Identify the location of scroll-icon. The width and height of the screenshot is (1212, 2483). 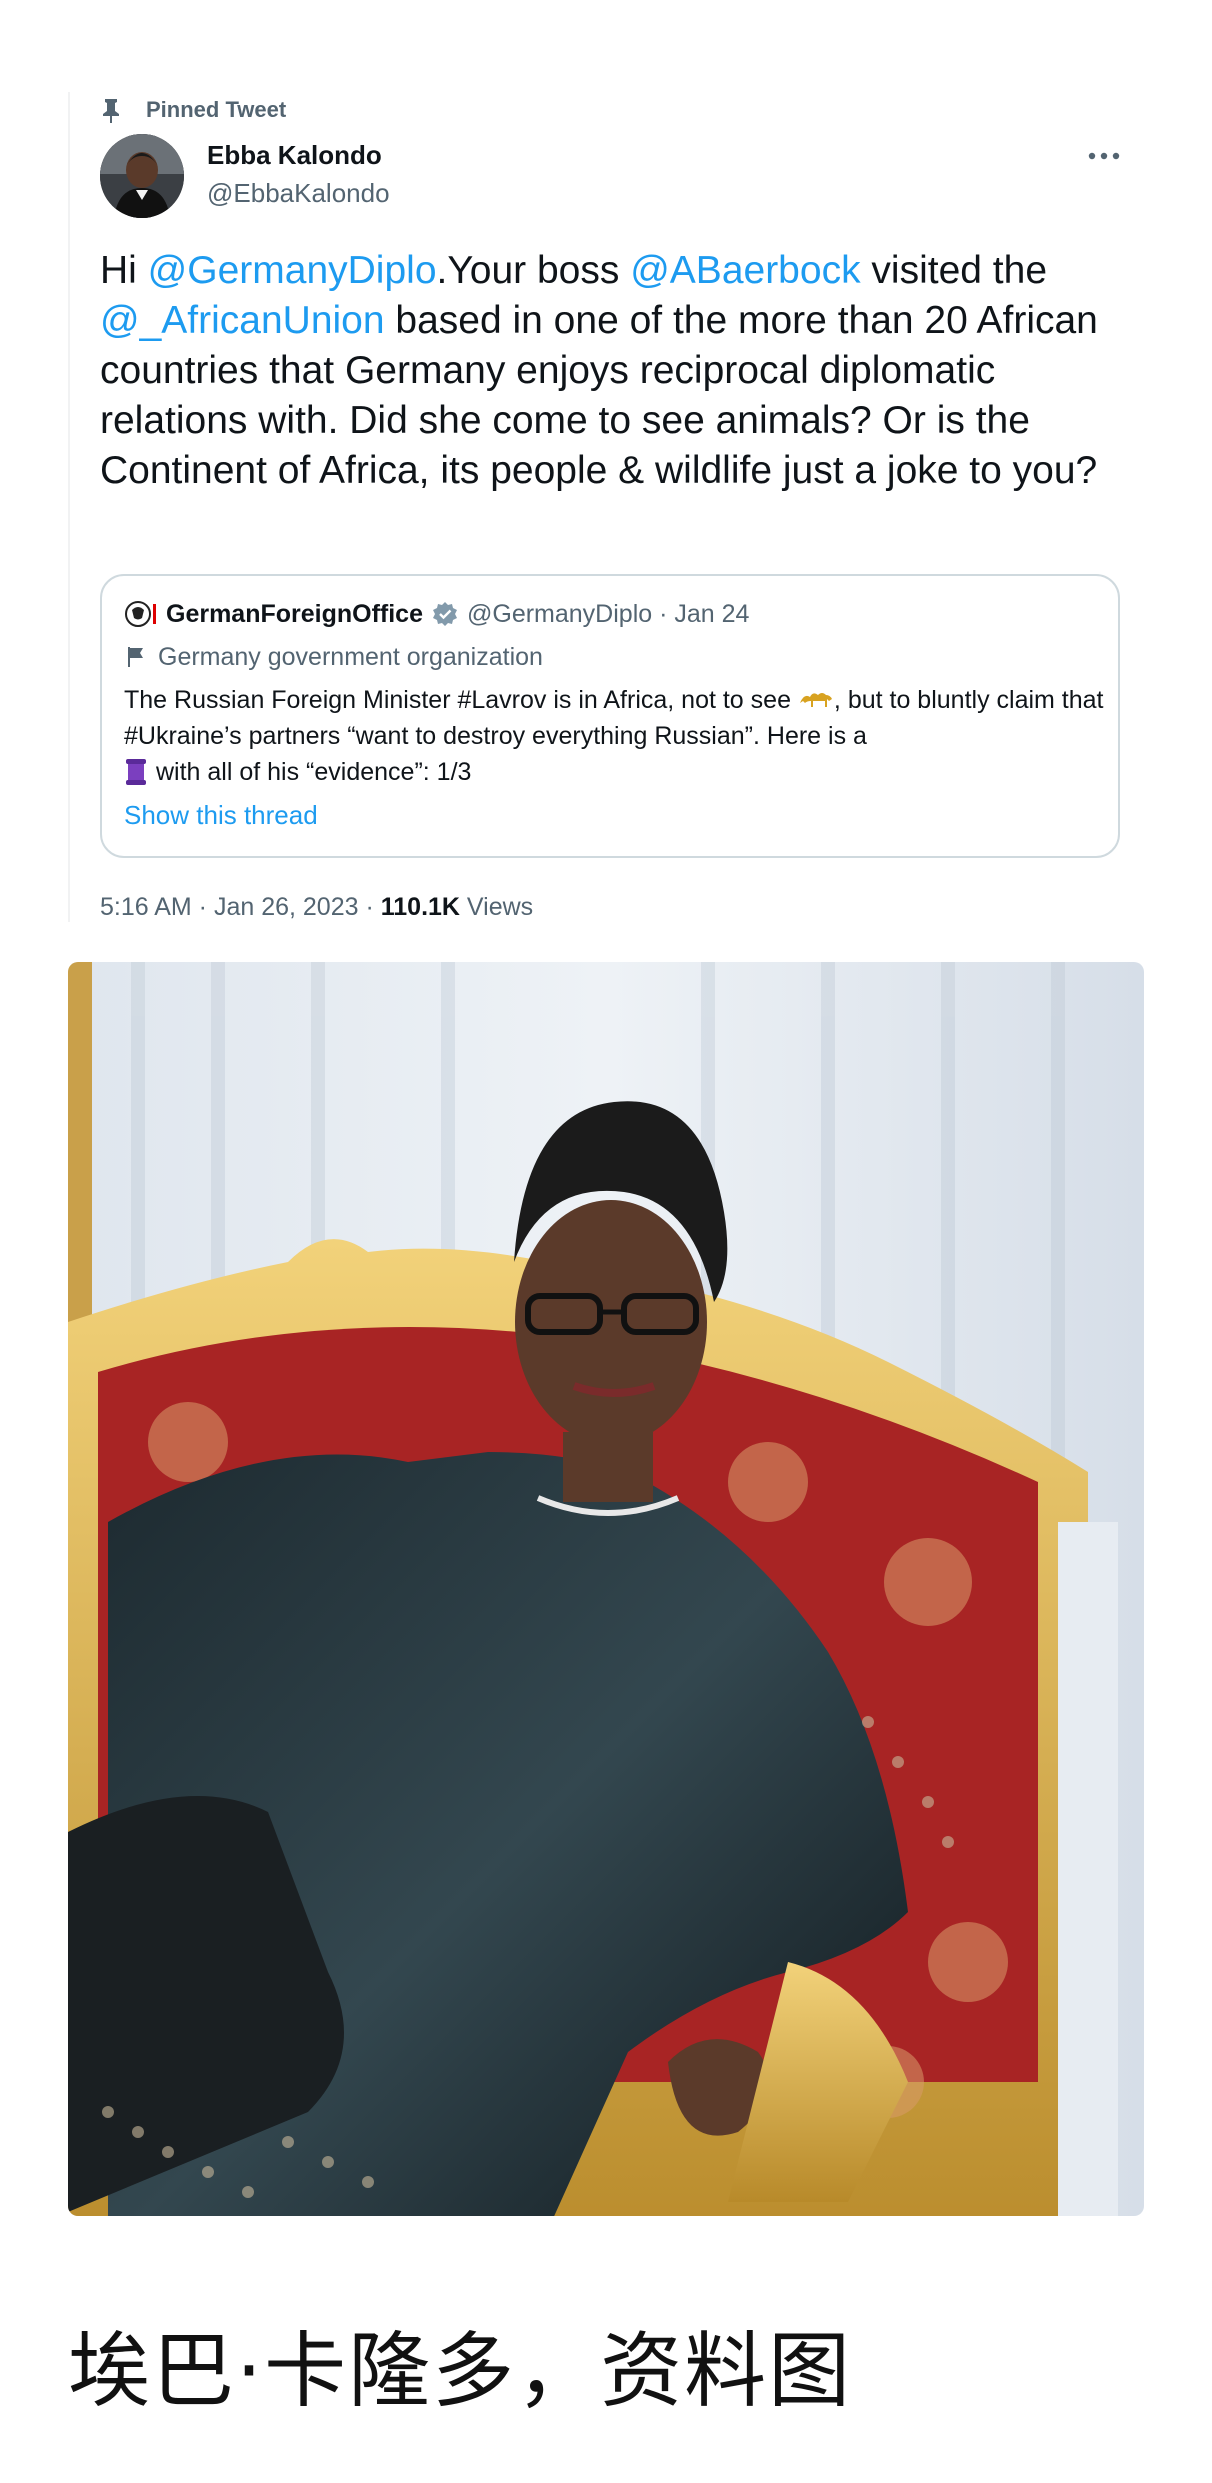
(136, 772).